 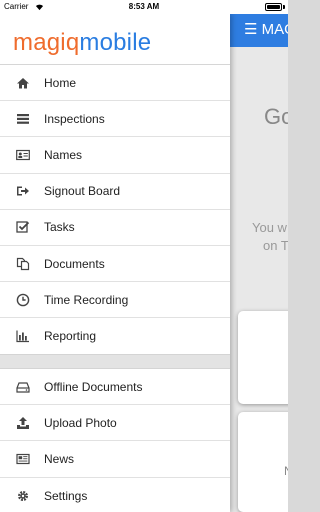 I want to click on dashboard-card, so click(x=263, y=357).